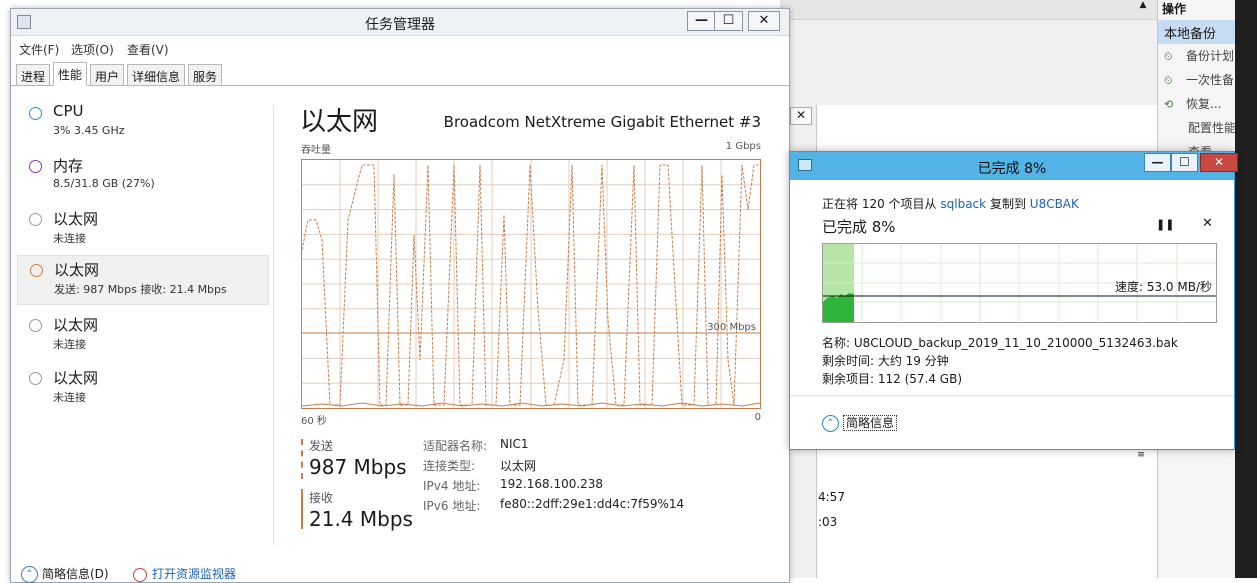 The width and height of the screenshot is (1257, 583). I want to click on copy-less-info-label: 简略信息, so click(870, 423).